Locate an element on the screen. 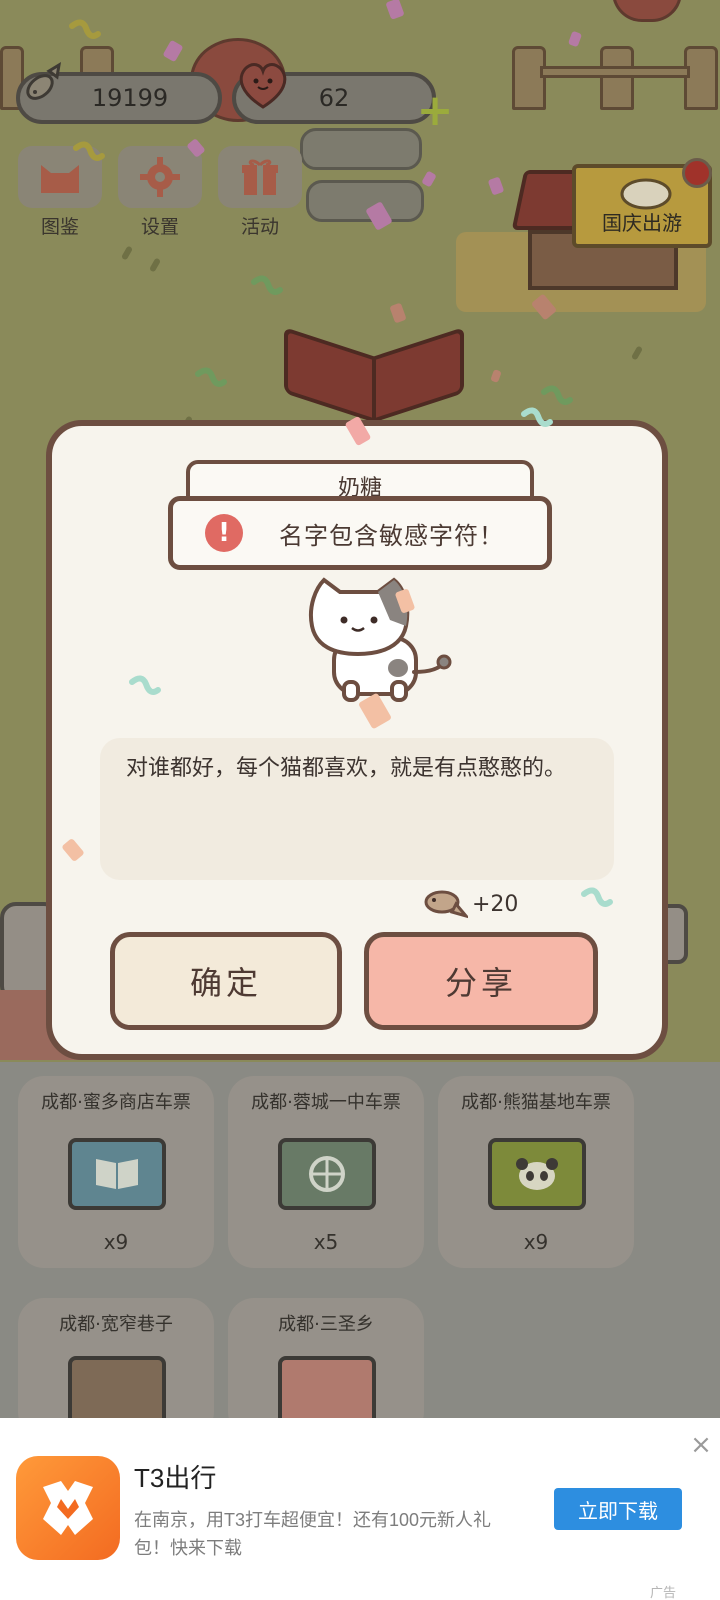 The height and width of the screenshot is (1600, 720). share-reward: +20 is located at coordinates (470, 904).